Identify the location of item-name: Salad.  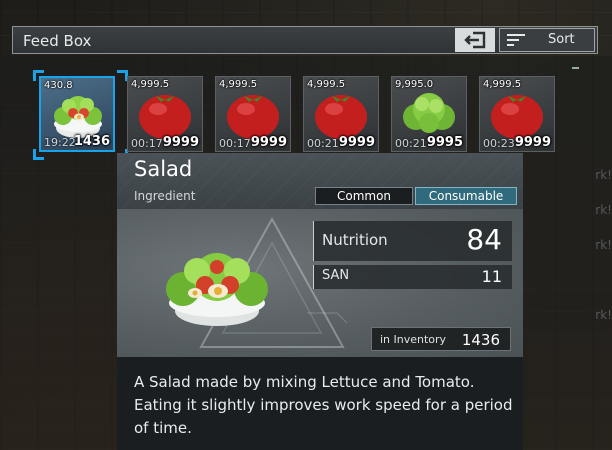
(163, 169).